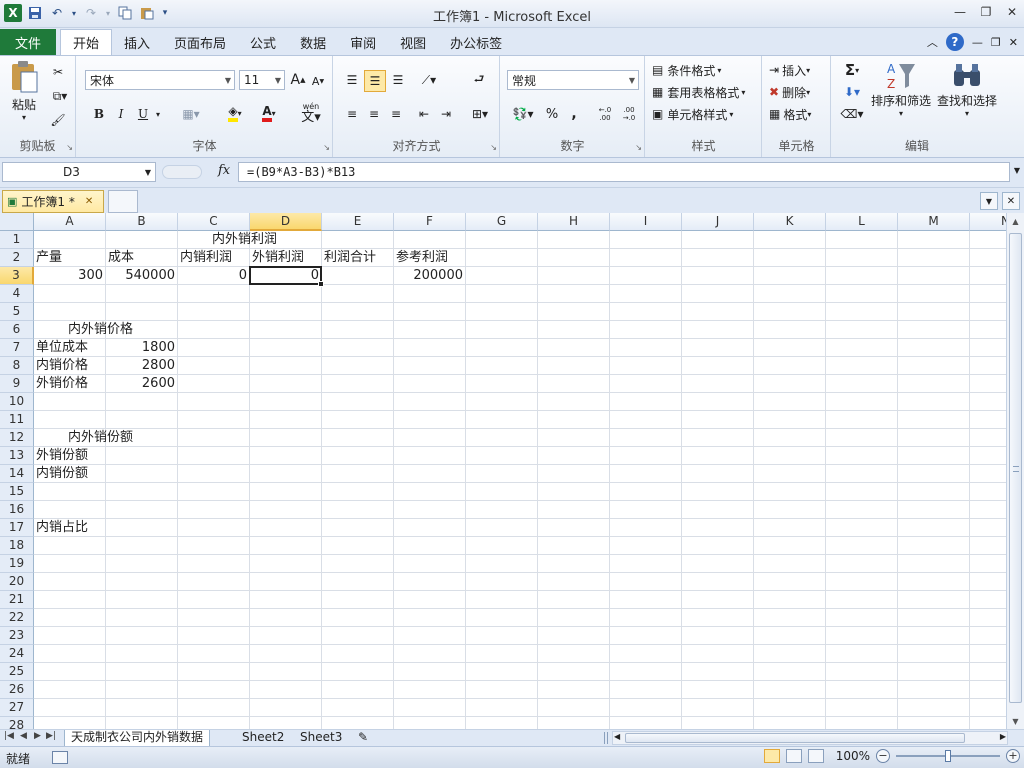 The width and height of the screenshot is (1024, 768). I want to click on row-header-28: 28, so click(17, 723).